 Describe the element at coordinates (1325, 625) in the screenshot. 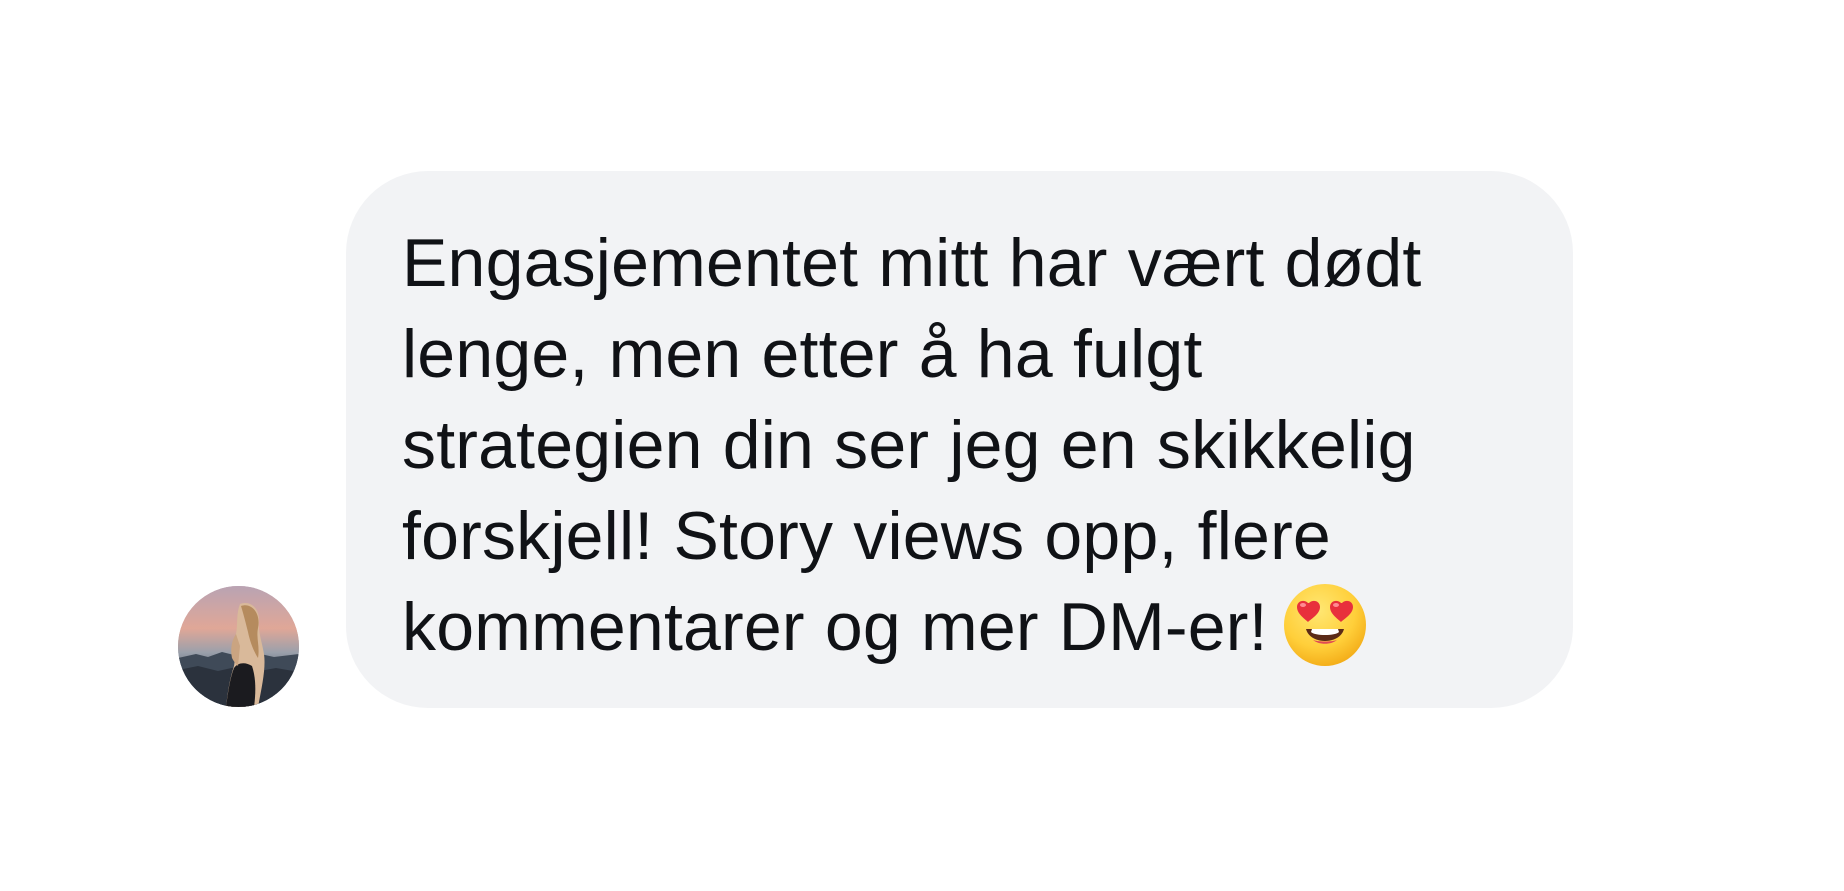

I see `smiling-face-with-heart-eyes-icon` at that location.